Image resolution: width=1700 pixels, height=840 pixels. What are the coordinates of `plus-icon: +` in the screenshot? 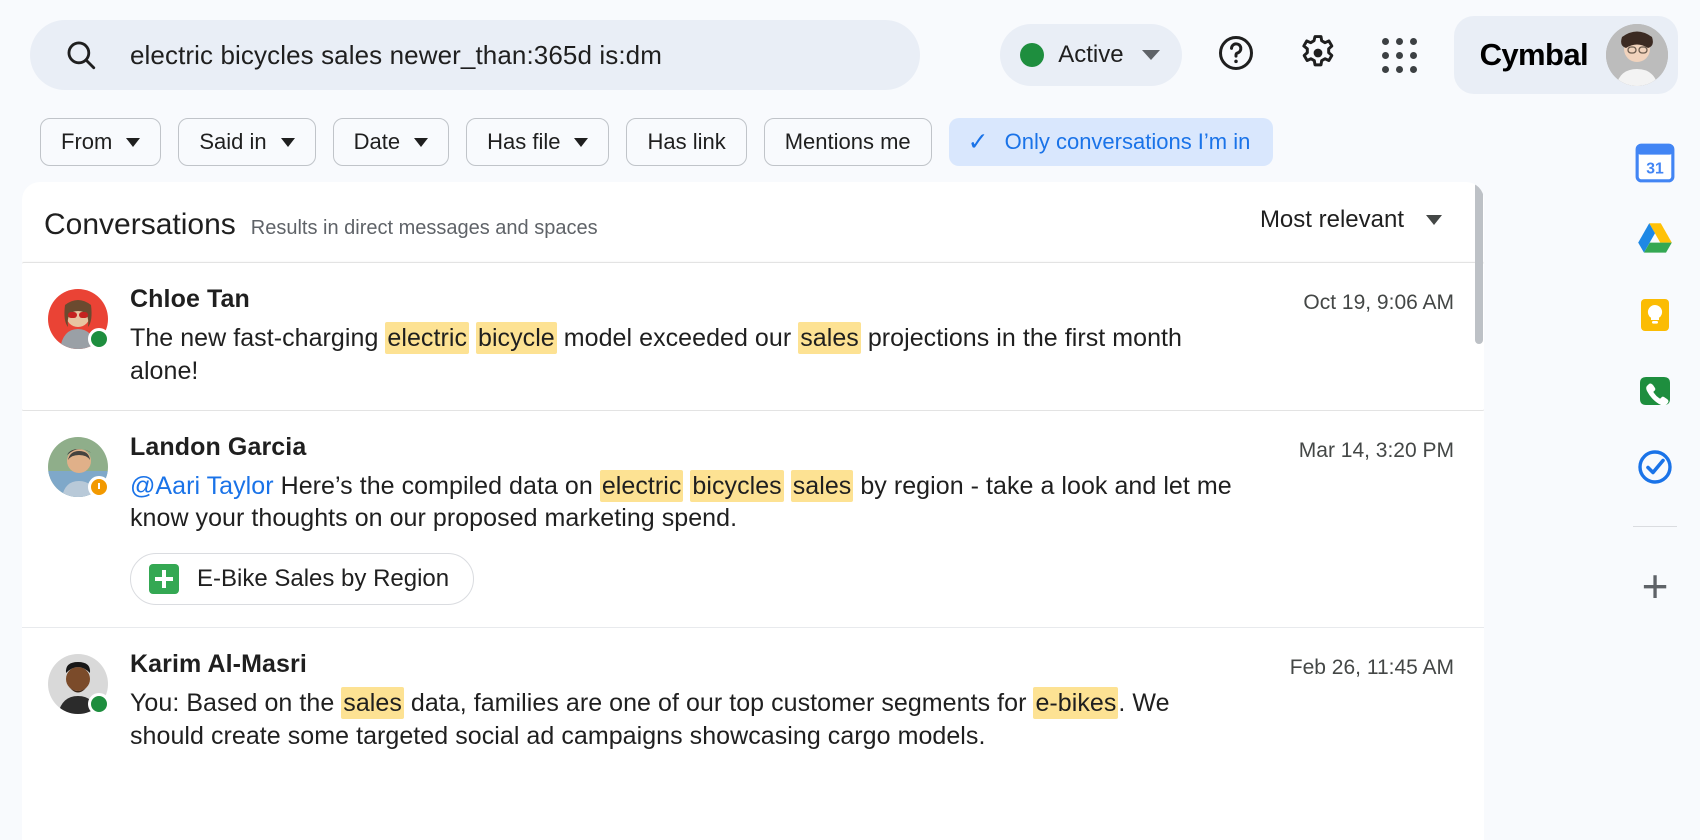 It's located at (1655, 586).